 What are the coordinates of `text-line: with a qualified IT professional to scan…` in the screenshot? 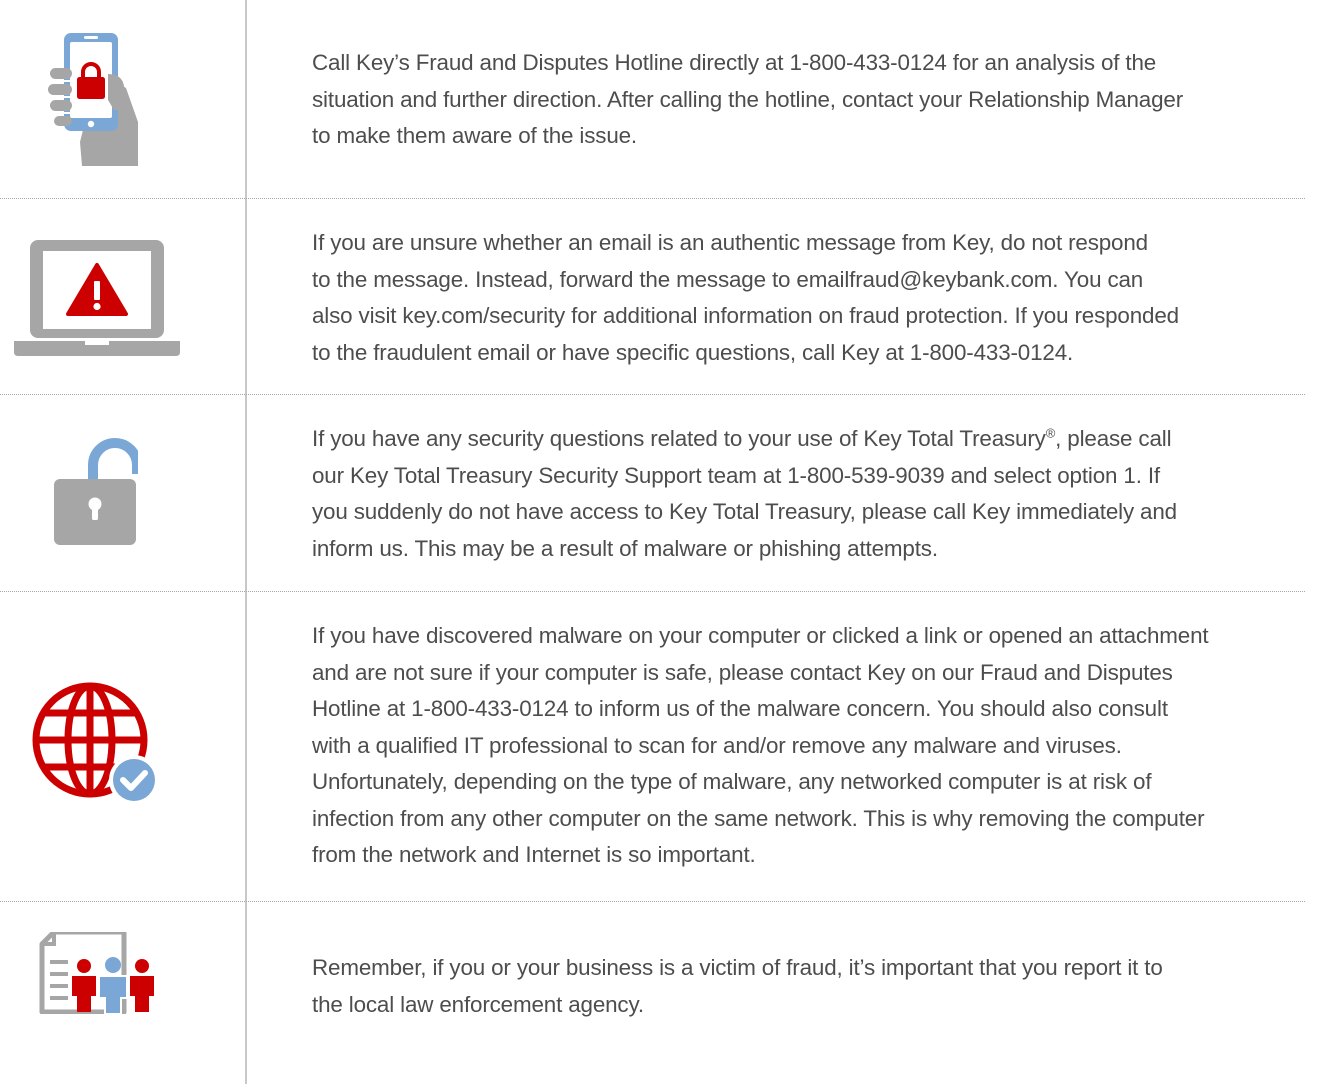 It's located at (717, 745).